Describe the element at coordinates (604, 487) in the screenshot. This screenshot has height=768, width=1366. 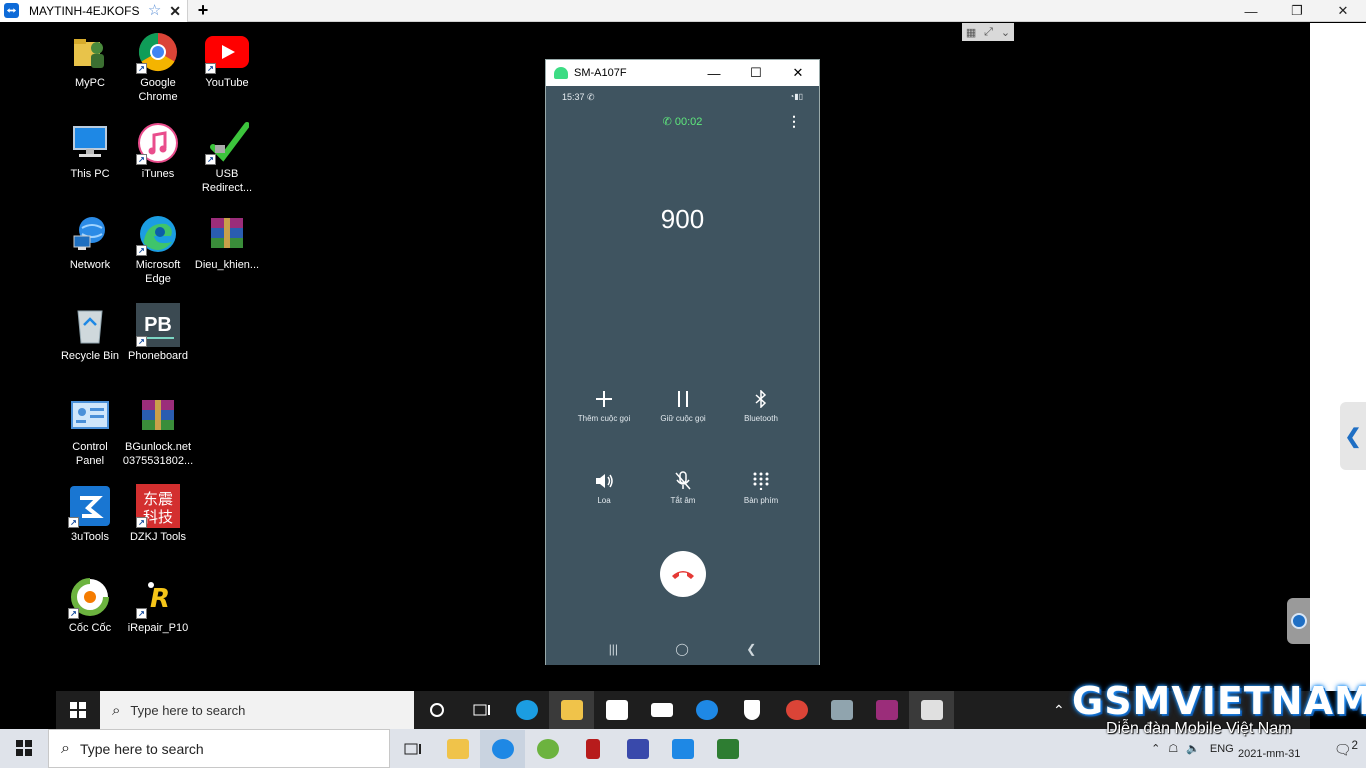
I see `speaker-button: Loa` at that location.